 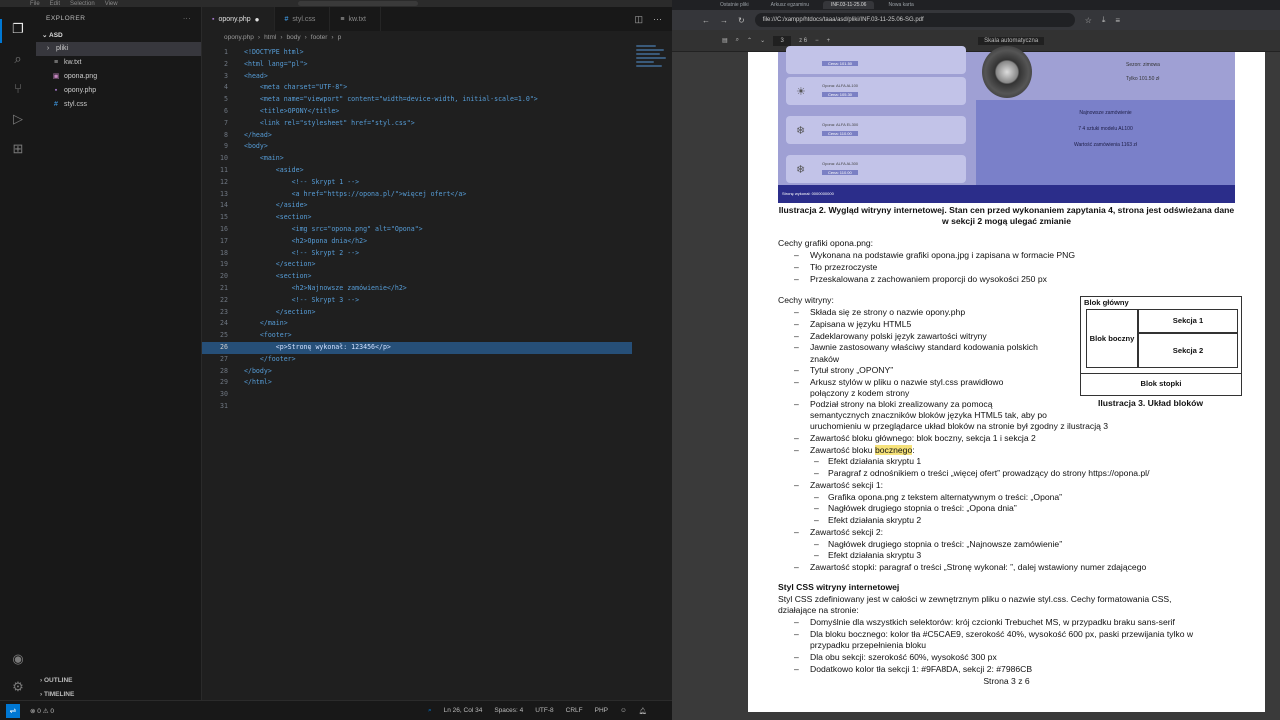 I want to click on code-line: 4 <meta charset="UTF-8">, so click(x=417, y=88).